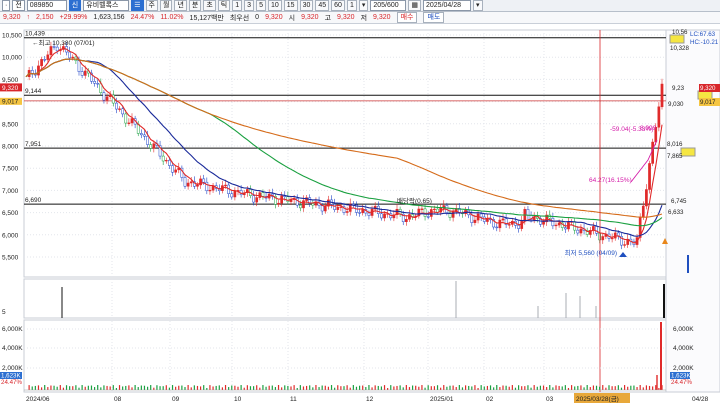  I want to click on right-tag-top-b: 10,328, so click(679, 48).